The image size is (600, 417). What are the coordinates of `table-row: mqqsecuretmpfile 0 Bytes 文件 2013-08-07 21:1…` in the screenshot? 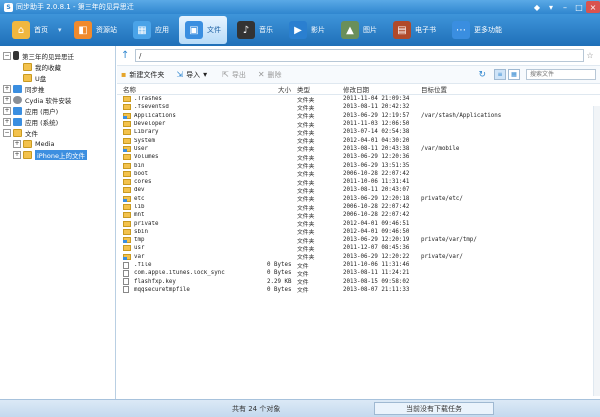 It's located at (358, 290).